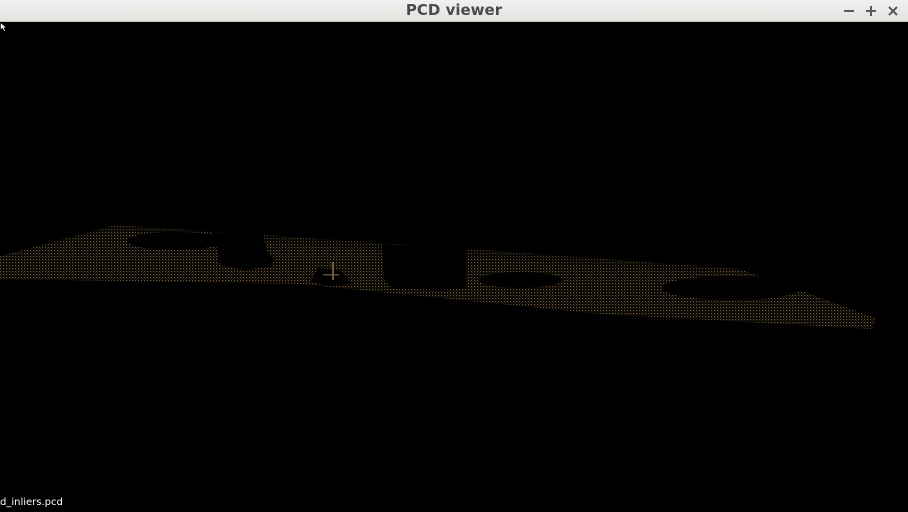  I want to click on window-controls, so click(871, 10).